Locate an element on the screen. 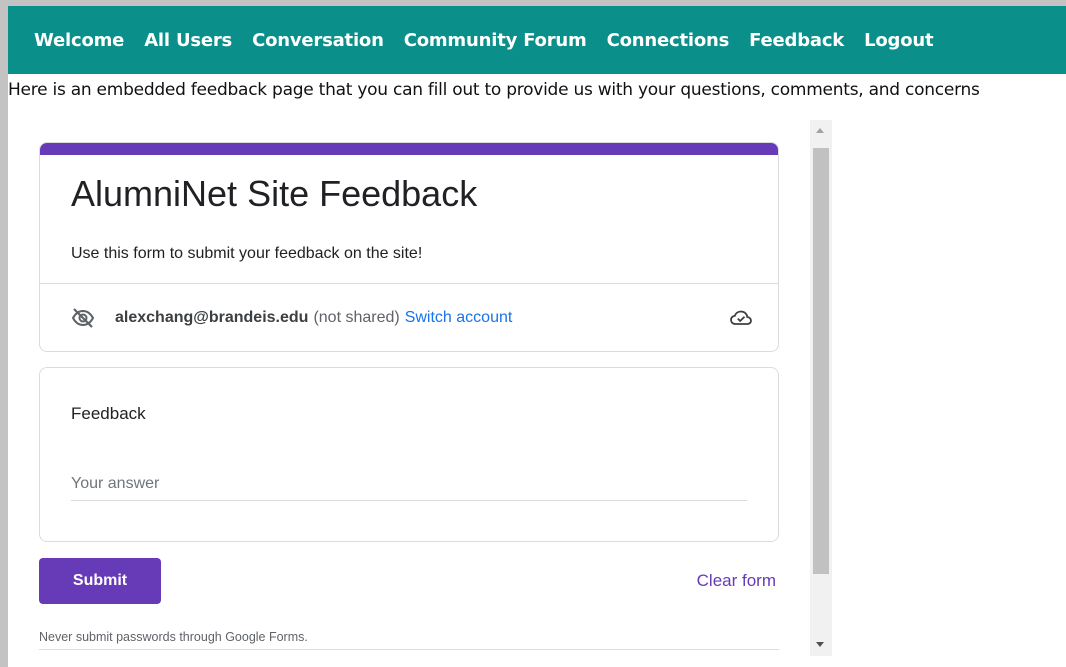 This screenshot has height=667, width=1066. submit-button: Submit is located at coordinates (100, 581).